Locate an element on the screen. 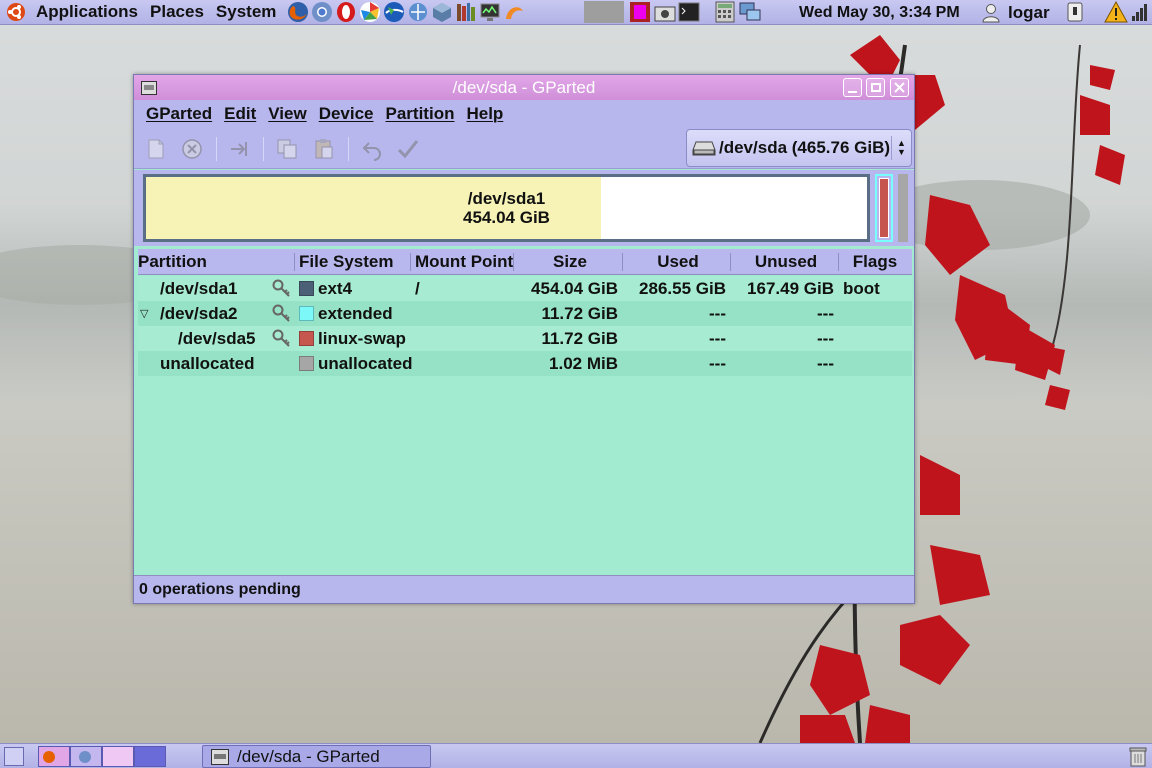 Image resolution: width=1152 pixels, height=768 pixels. table-row: /dev/sda5 linux-swap 11.72 GiB --- --- is located at coordinates (525, 338).